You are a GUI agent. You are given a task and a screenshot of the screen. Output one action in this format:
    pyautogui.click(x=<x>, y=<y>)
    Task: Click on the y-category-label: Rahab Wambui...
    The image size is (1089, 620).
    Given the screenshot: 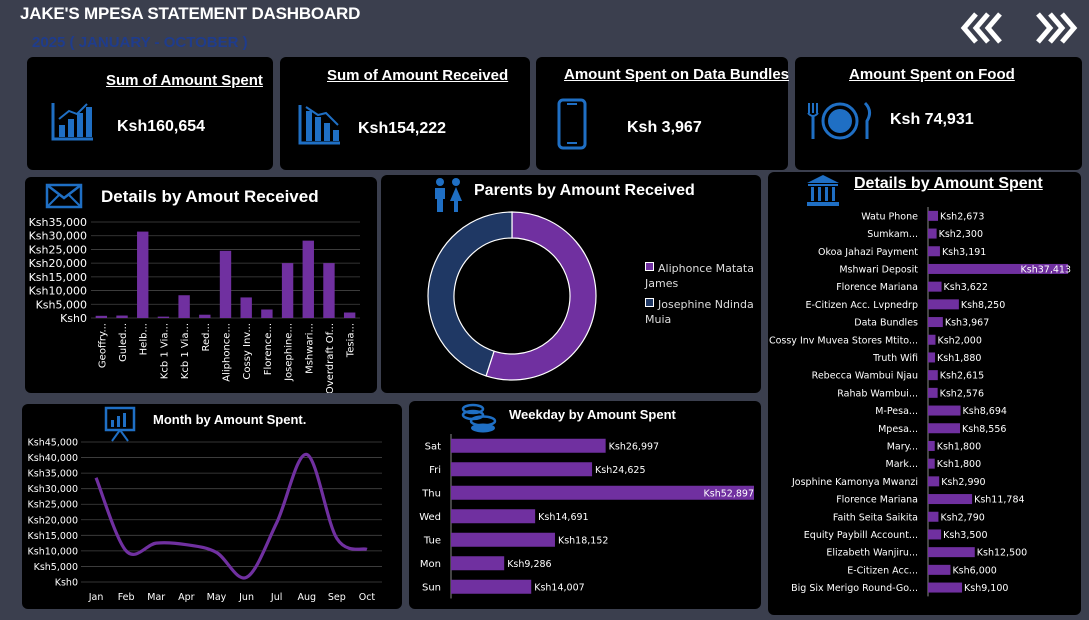 What is the action you would take?
    pyautogui.click(x=877, y=393)
    